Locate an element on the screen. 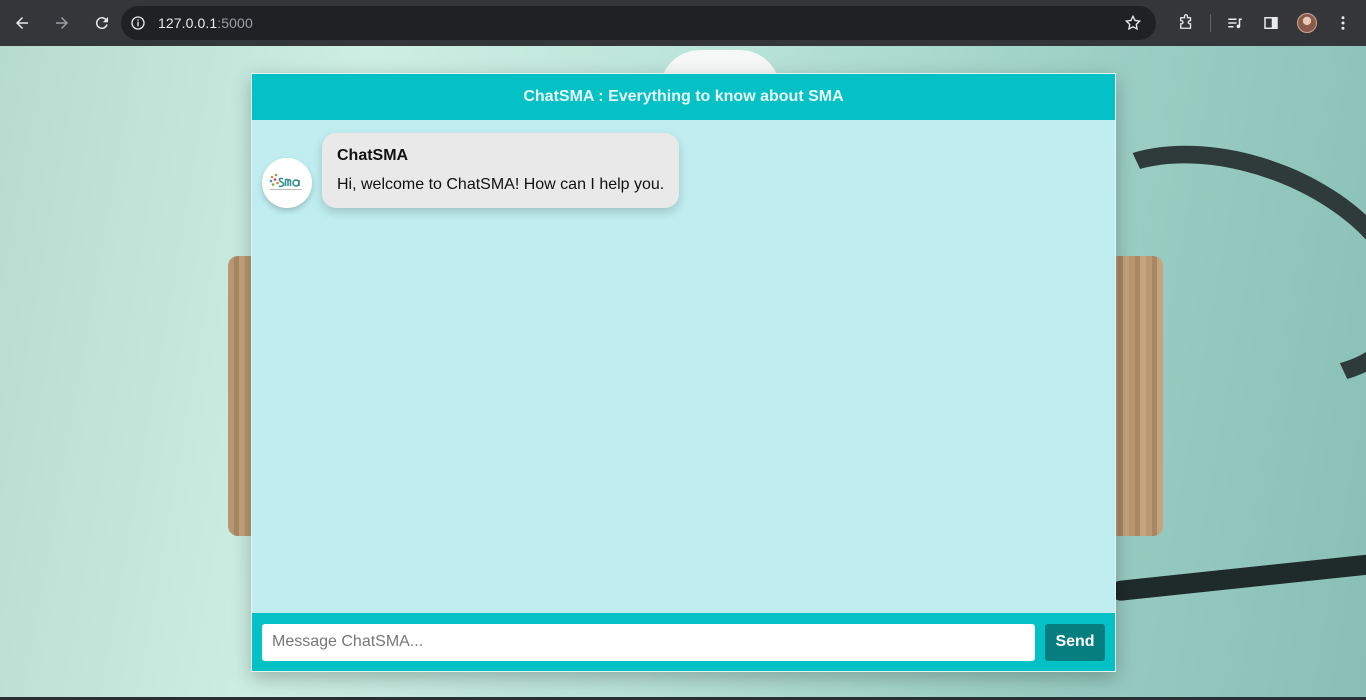  profile-button is located at coordinates (1307, 23).